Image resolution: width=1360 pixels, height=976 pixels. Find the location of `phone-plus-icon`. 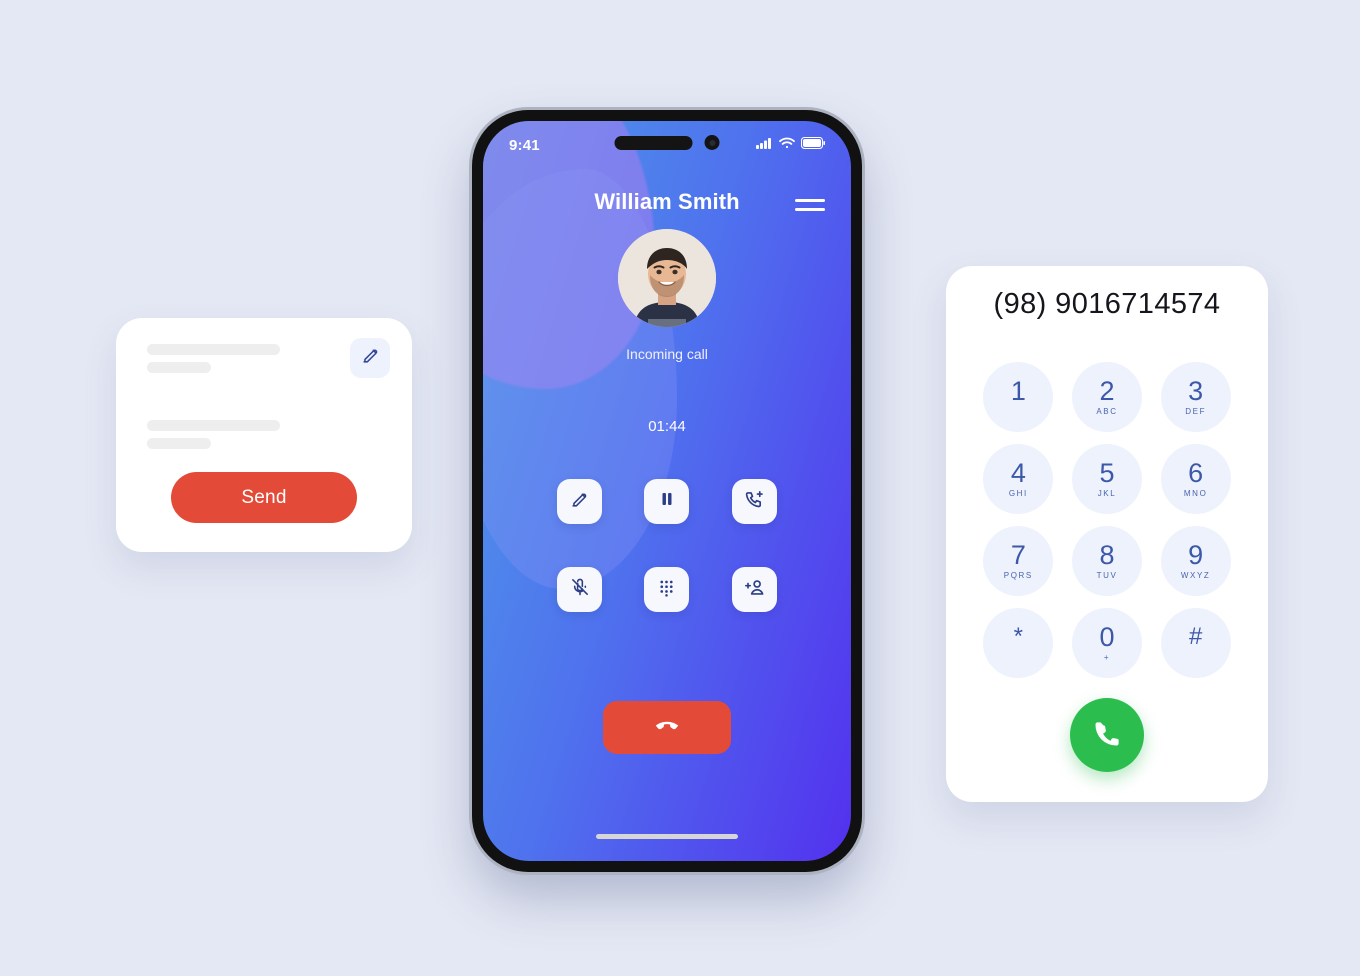

phone-plus-icon is located at coordinates (754, 502).